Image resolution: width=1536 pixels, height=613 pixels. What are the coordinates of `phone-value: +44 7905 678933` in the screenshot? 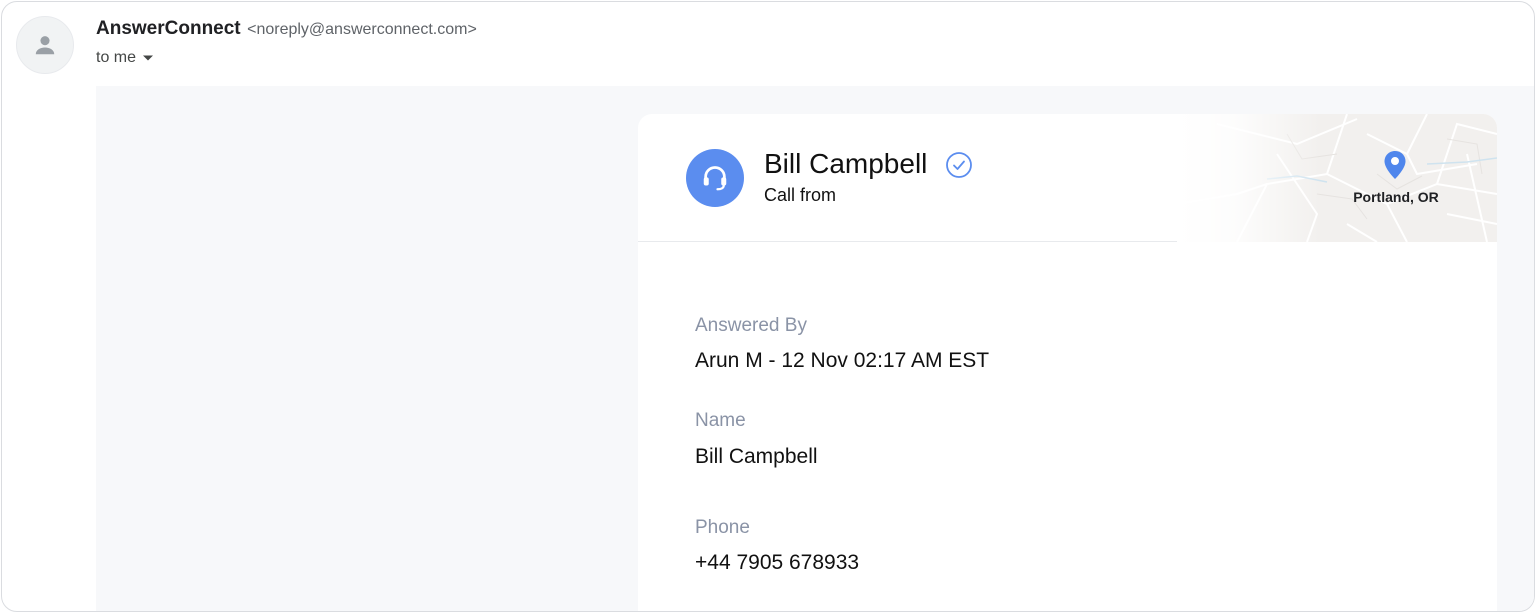 It's located at (777, 563).